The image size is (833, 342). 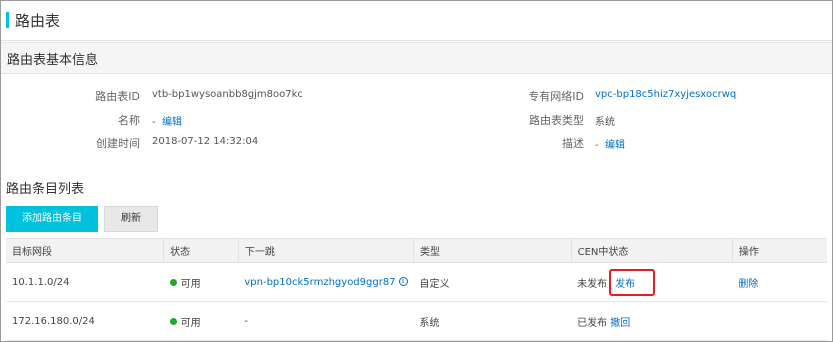 What do you see at coordinates (52, 219) in the screenshot?
I see `add-route-entry-button: 添加路由条目` at bounding box center [52, 219].